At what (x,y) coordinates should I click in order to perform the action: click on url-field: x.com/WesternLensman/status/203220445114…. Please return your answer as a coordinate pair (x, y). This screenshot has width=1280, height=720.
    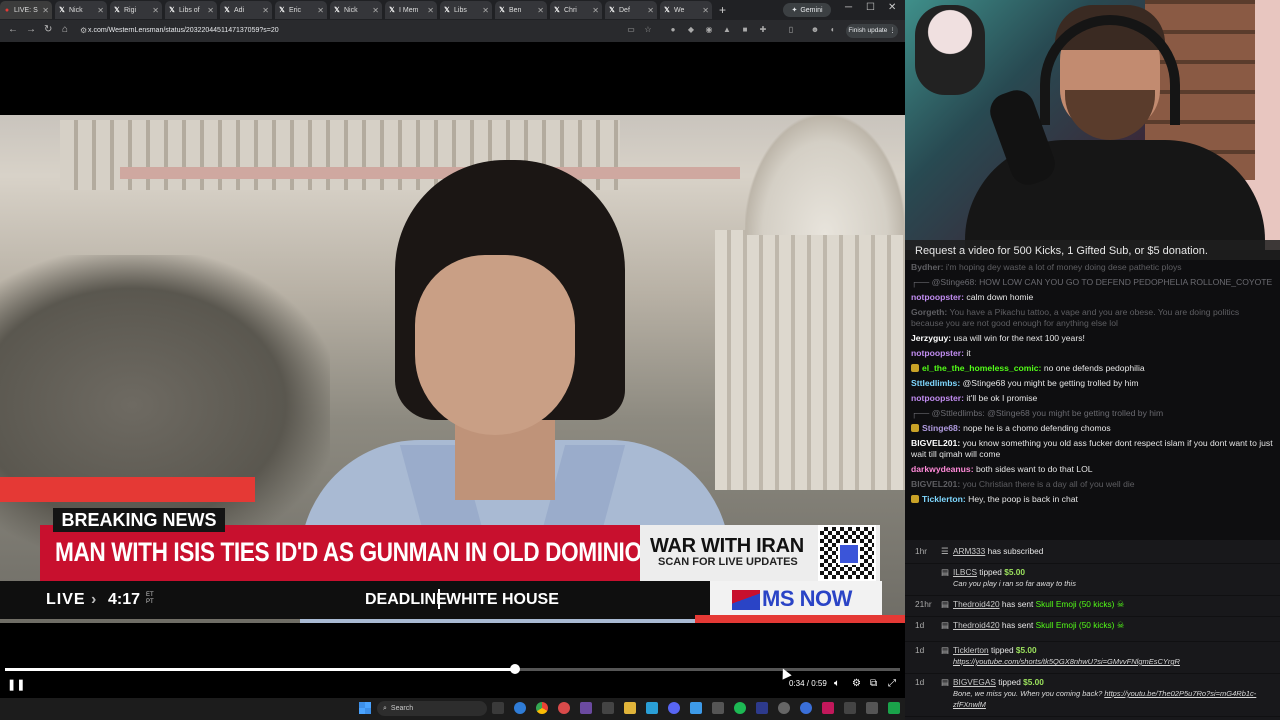
    Looking at the image, I should click on (348, 31).